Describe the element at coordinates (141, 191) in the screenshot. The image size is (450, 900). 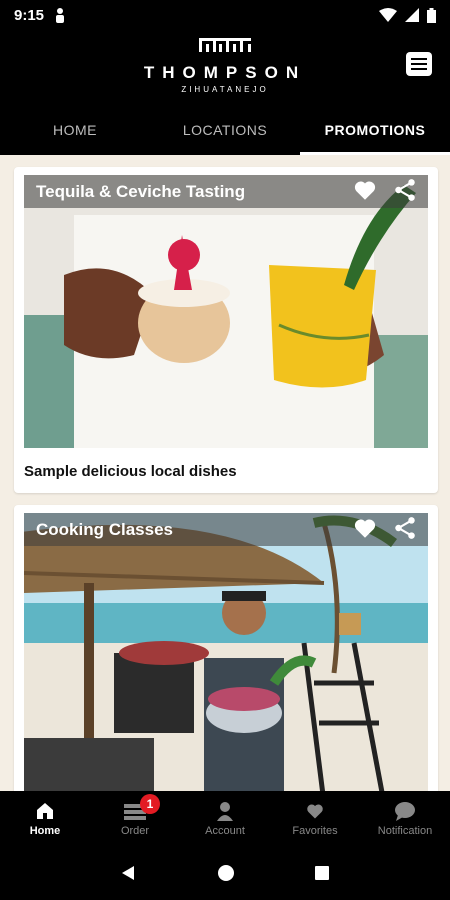
I see `card-title-text: Tequila & Ceviche Tasting` at that location.